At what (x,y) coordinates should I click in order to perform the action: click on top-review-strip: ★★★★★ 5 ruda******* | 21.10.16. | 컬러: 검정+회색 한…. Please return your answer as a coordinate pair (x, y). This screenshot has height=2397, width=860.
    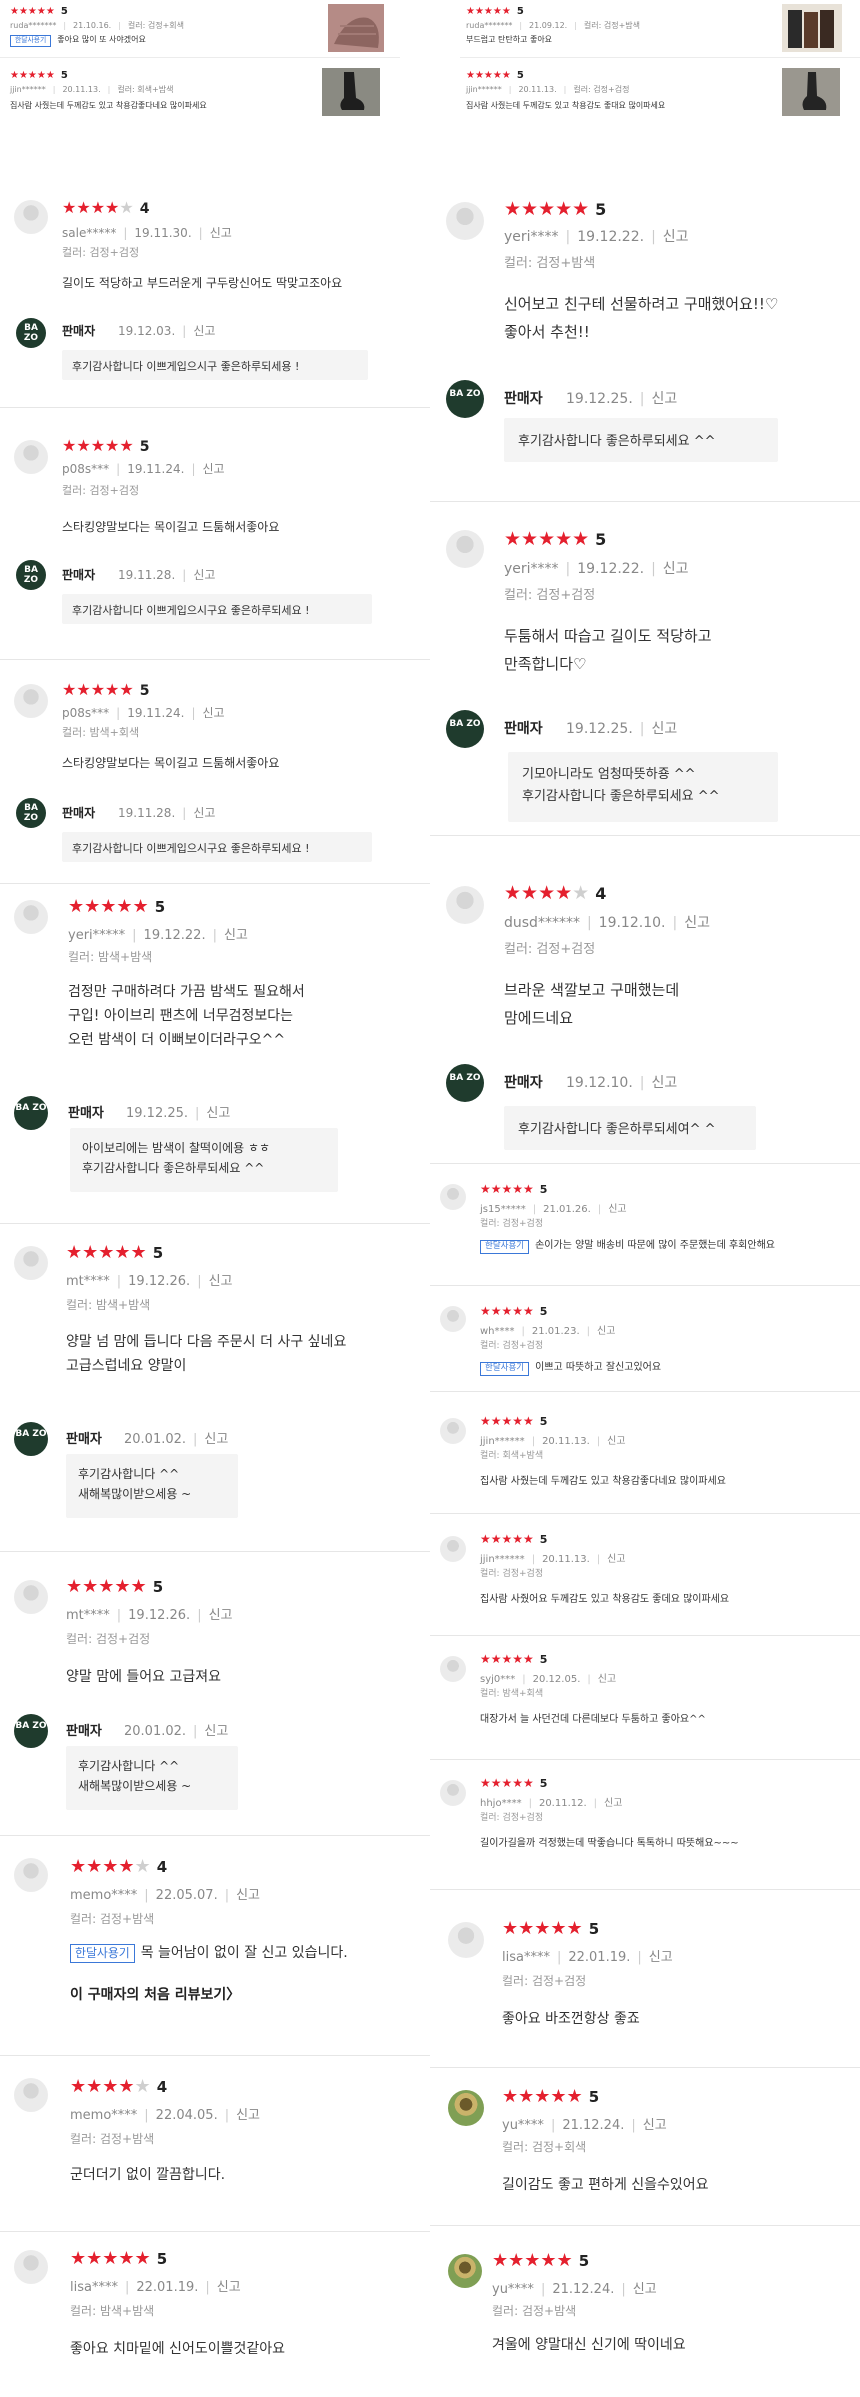
    Looking at the image, I should click on (430, 61).